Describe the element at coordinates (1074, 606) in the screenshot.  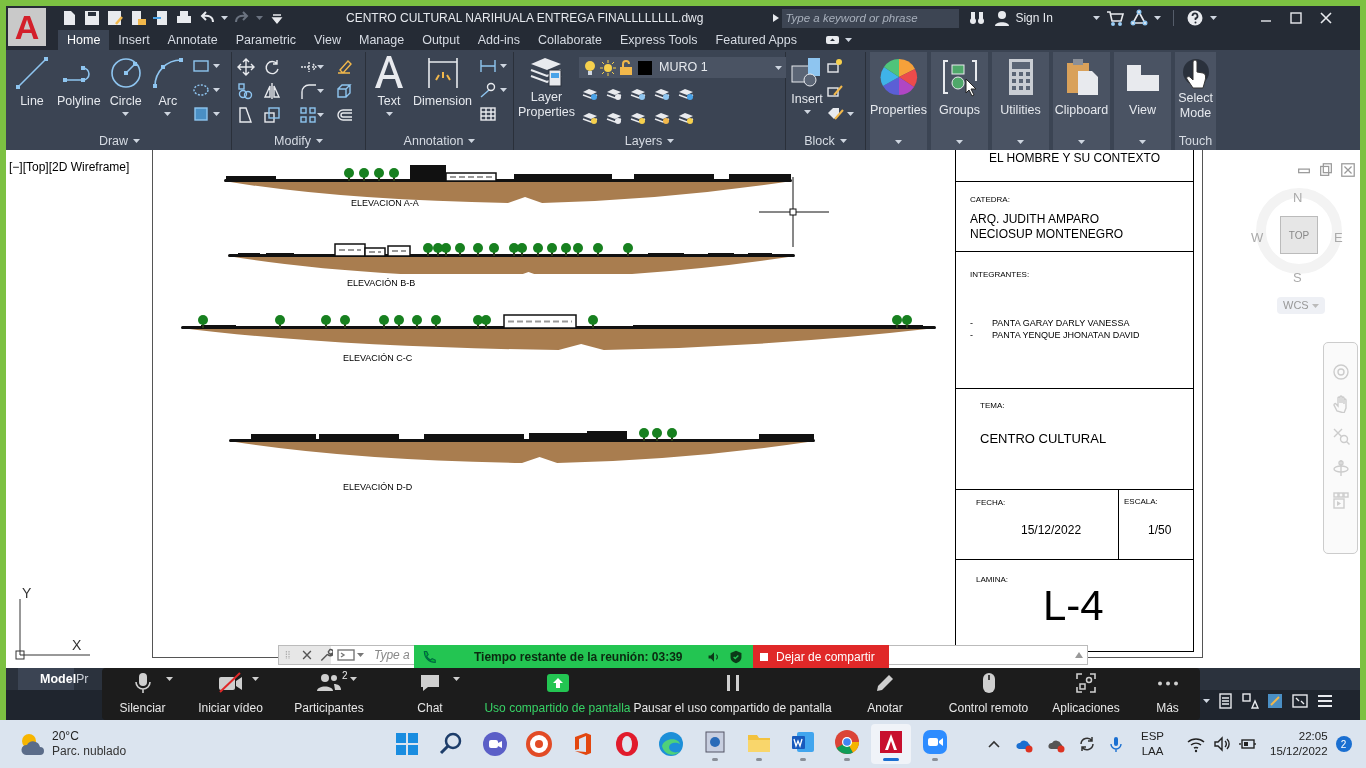
I see `sheet-number: L-4` at that location.